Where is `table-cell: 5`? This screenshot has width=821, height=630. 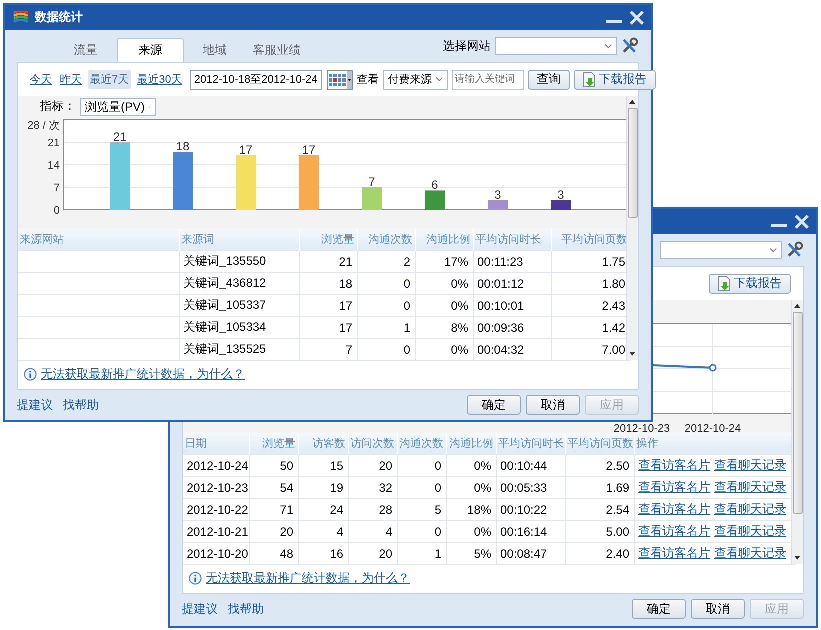 table-cell: 5 is located at coordinates (421, 509).